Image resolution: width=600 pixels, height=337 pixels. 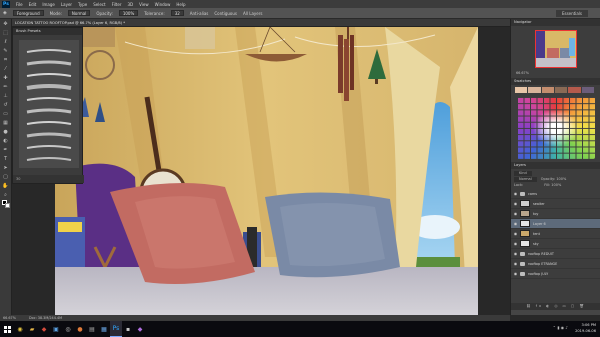 I want to click on contiguous-checkbox: Contiguous, so click(x=225, y=13).